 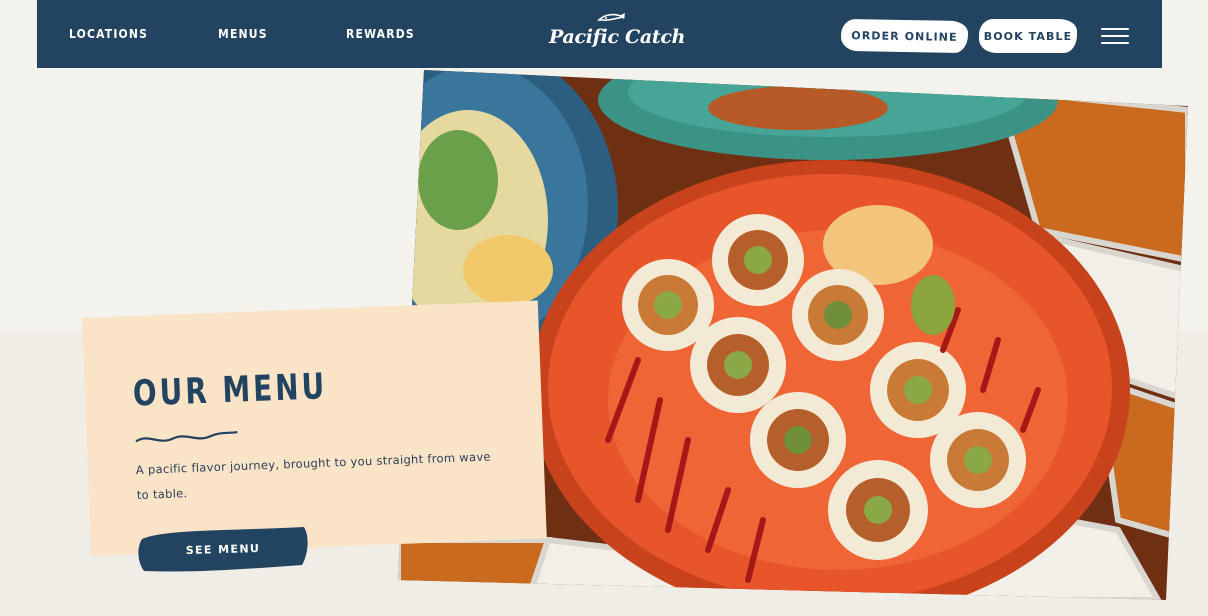 What do you see at coordinates (230, 390) in the screenshot?
I see `card-title: OUR MENU` at bounding box center [230, 390].